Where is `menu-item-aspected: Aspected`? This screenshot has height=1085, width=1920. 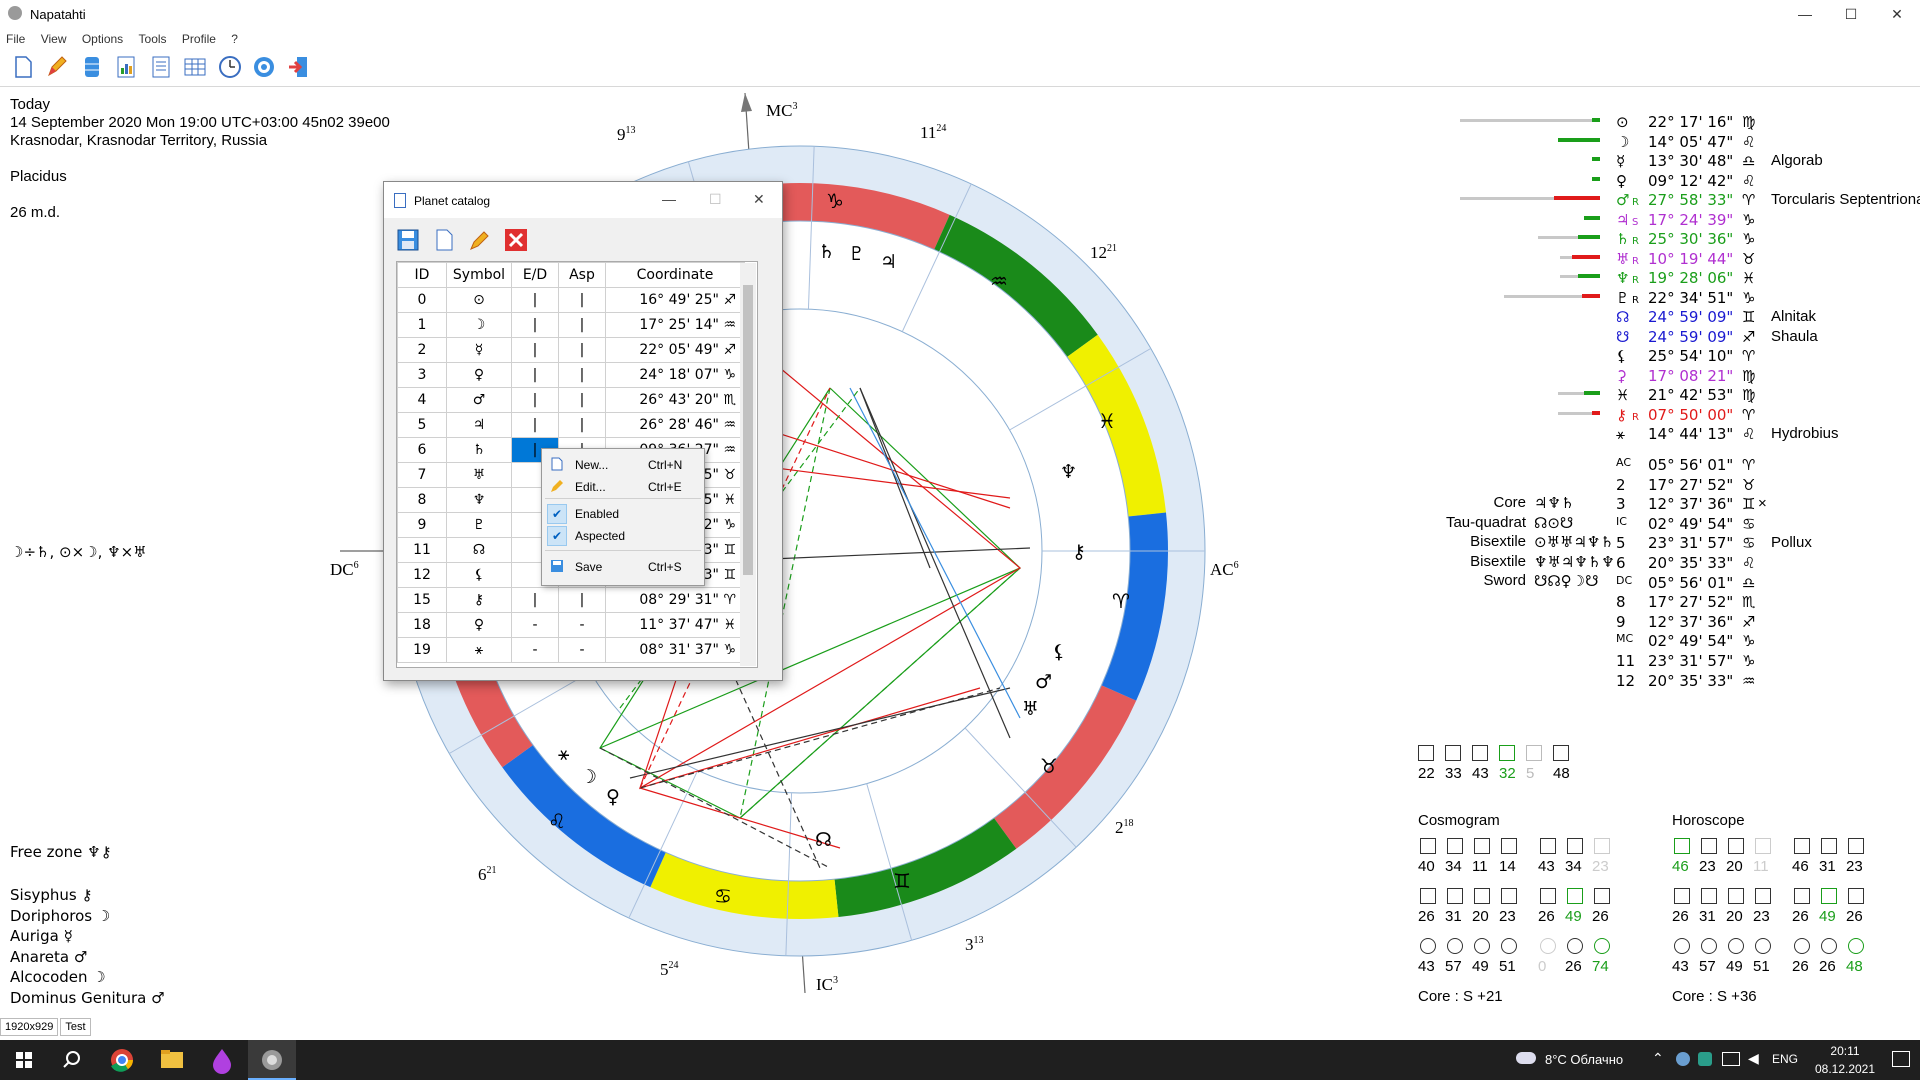
menu-item-aspected: Aspected is located at coordinates (600, 536).